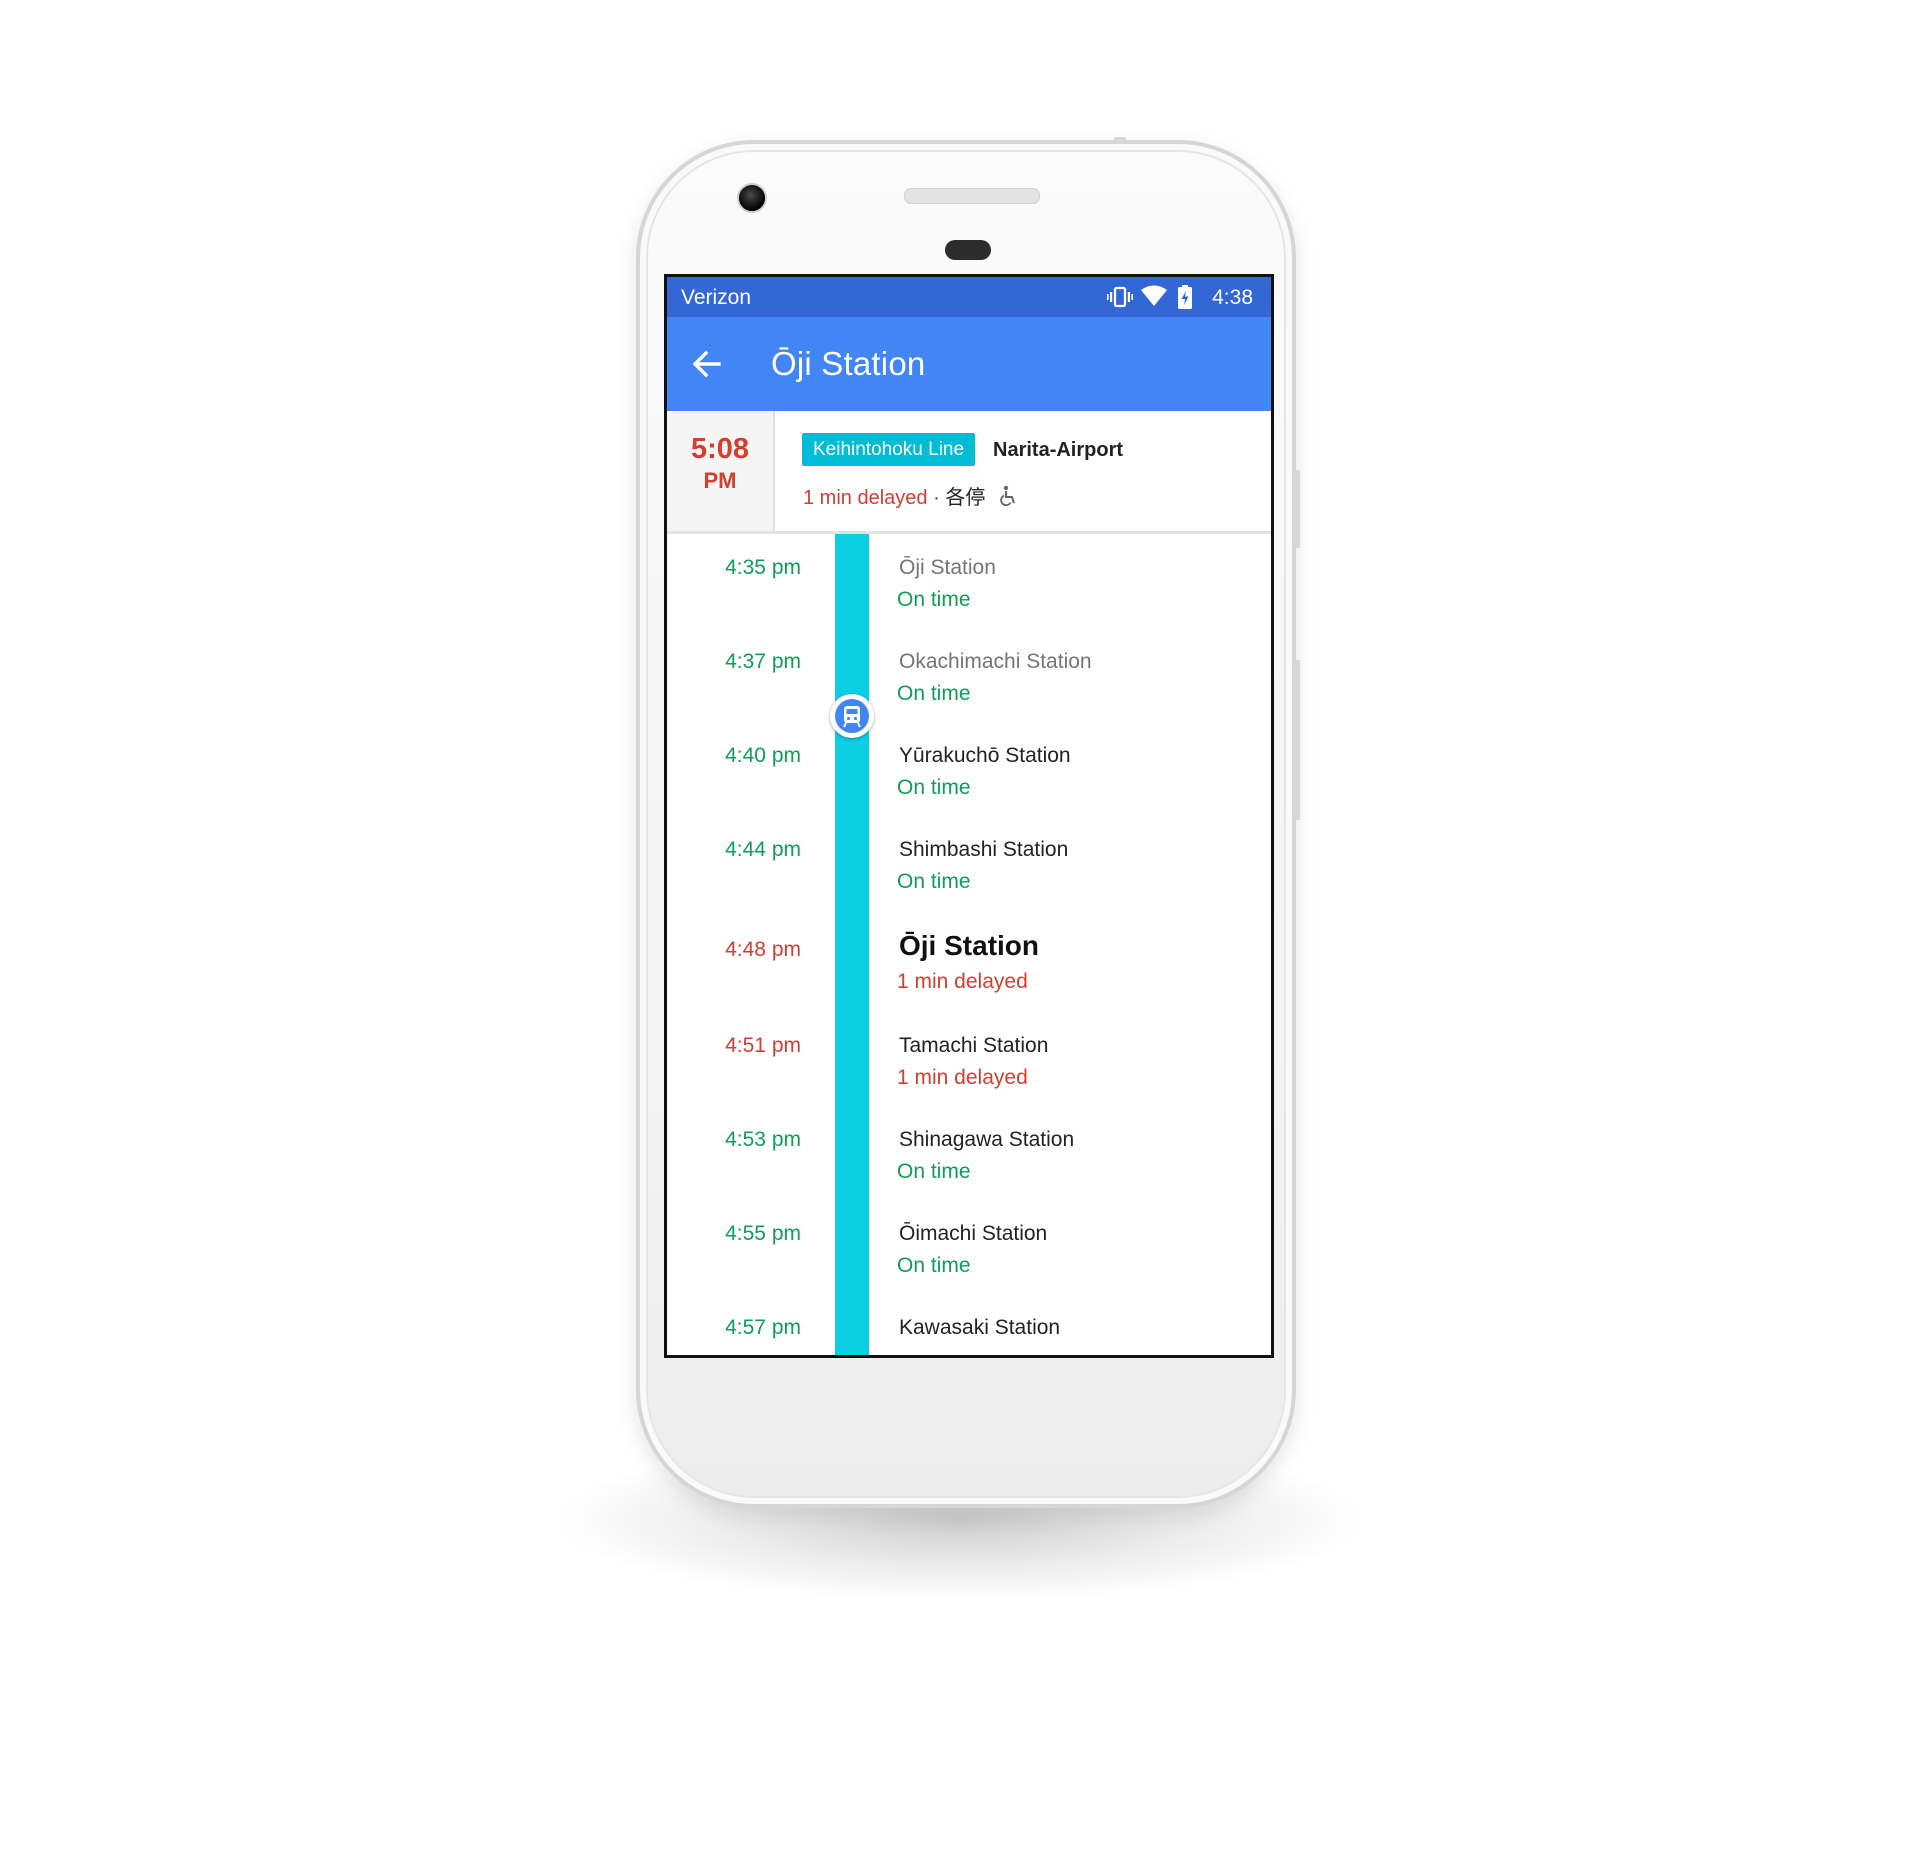  I want to click on power-button, so click(1297, 509).